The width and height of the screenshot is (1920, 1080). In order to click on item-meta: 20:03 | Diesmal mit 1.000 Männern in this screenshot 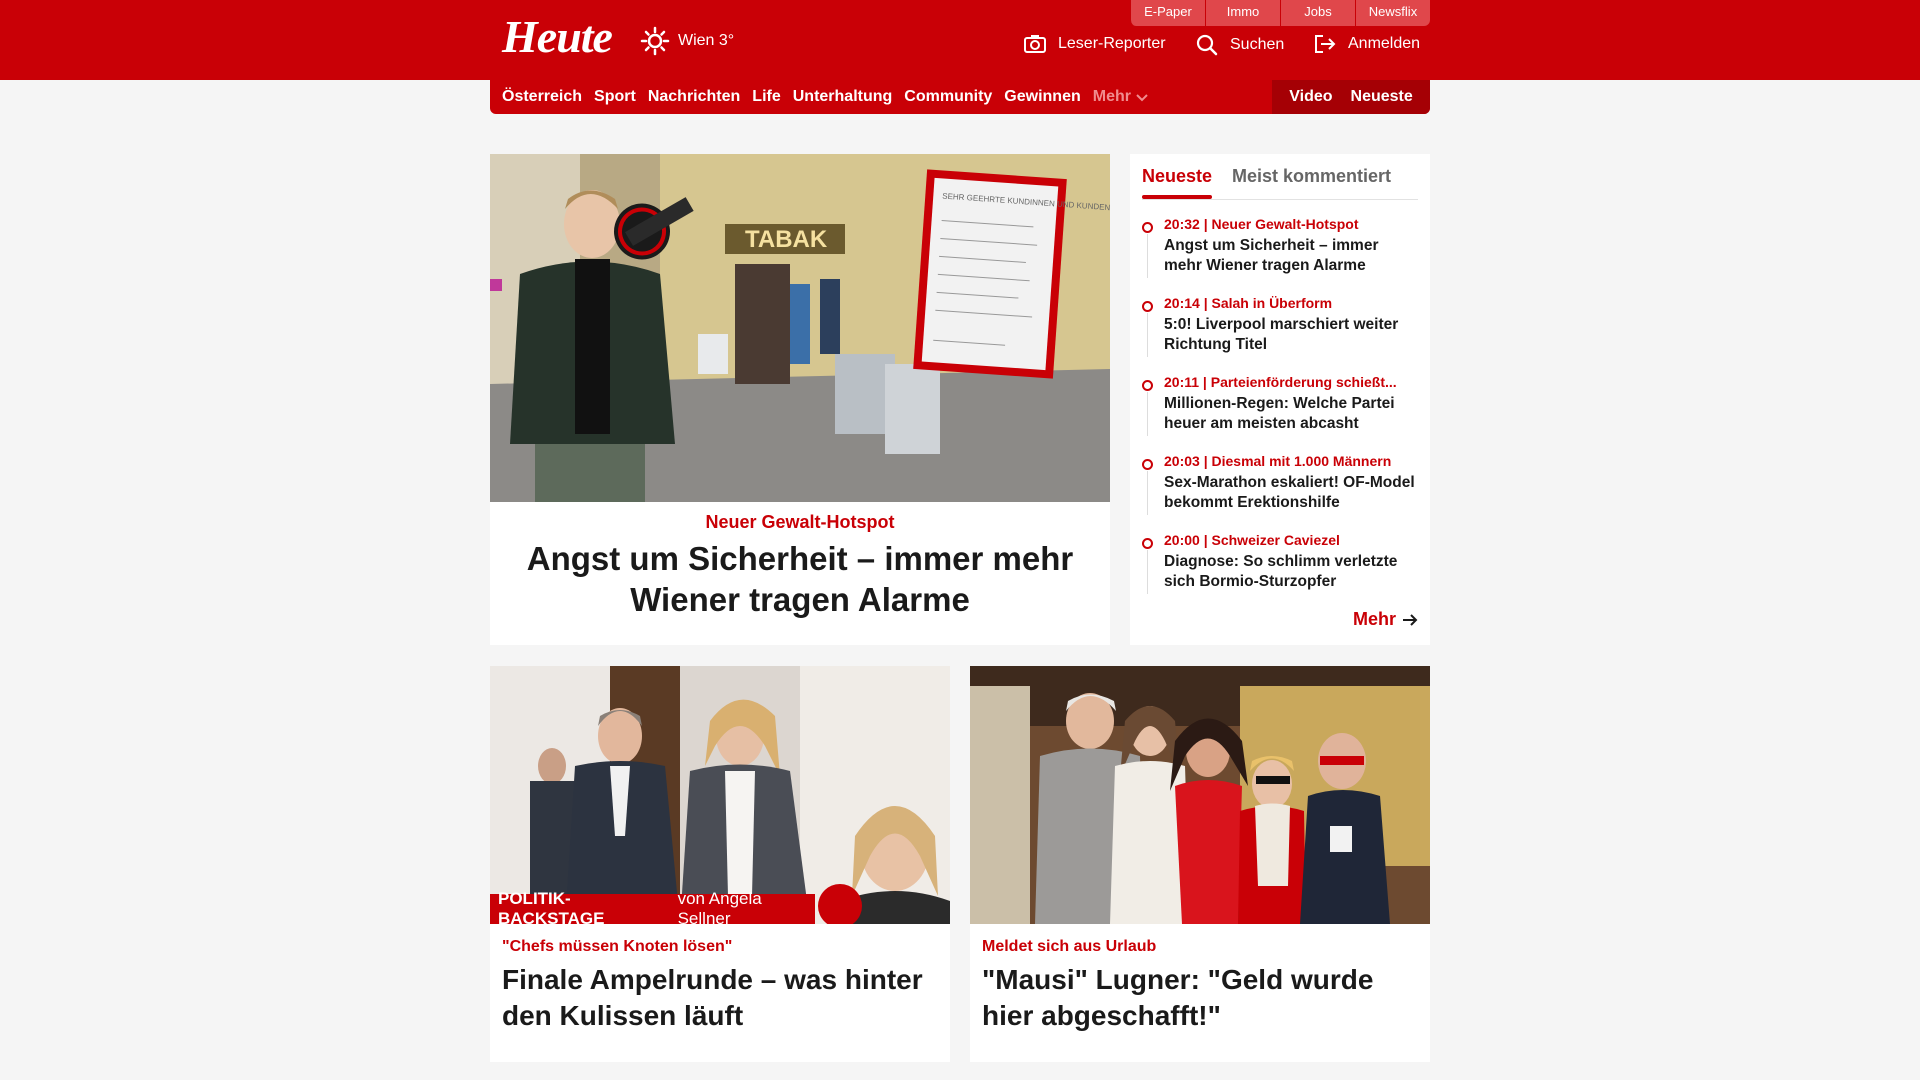, I will do `click(1278, 461)`.